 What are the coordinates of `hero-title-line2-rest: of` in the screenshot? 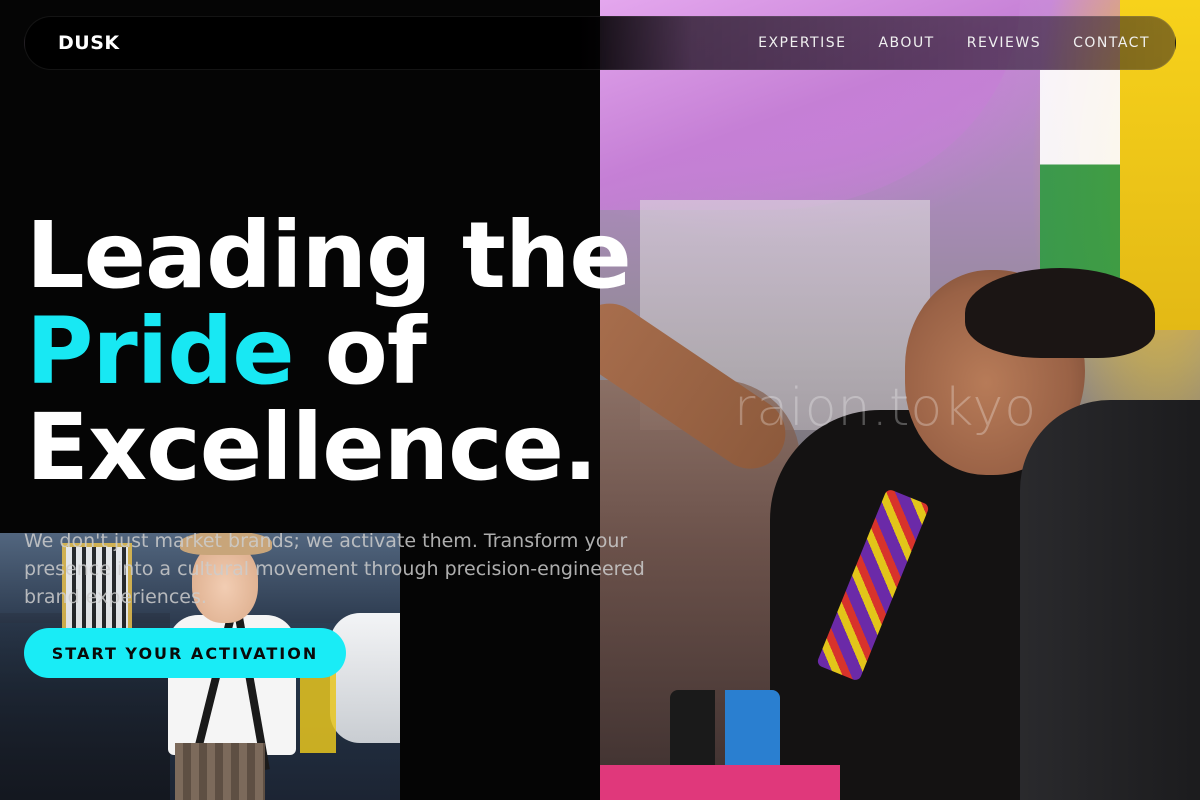 It's located at (360, 351).